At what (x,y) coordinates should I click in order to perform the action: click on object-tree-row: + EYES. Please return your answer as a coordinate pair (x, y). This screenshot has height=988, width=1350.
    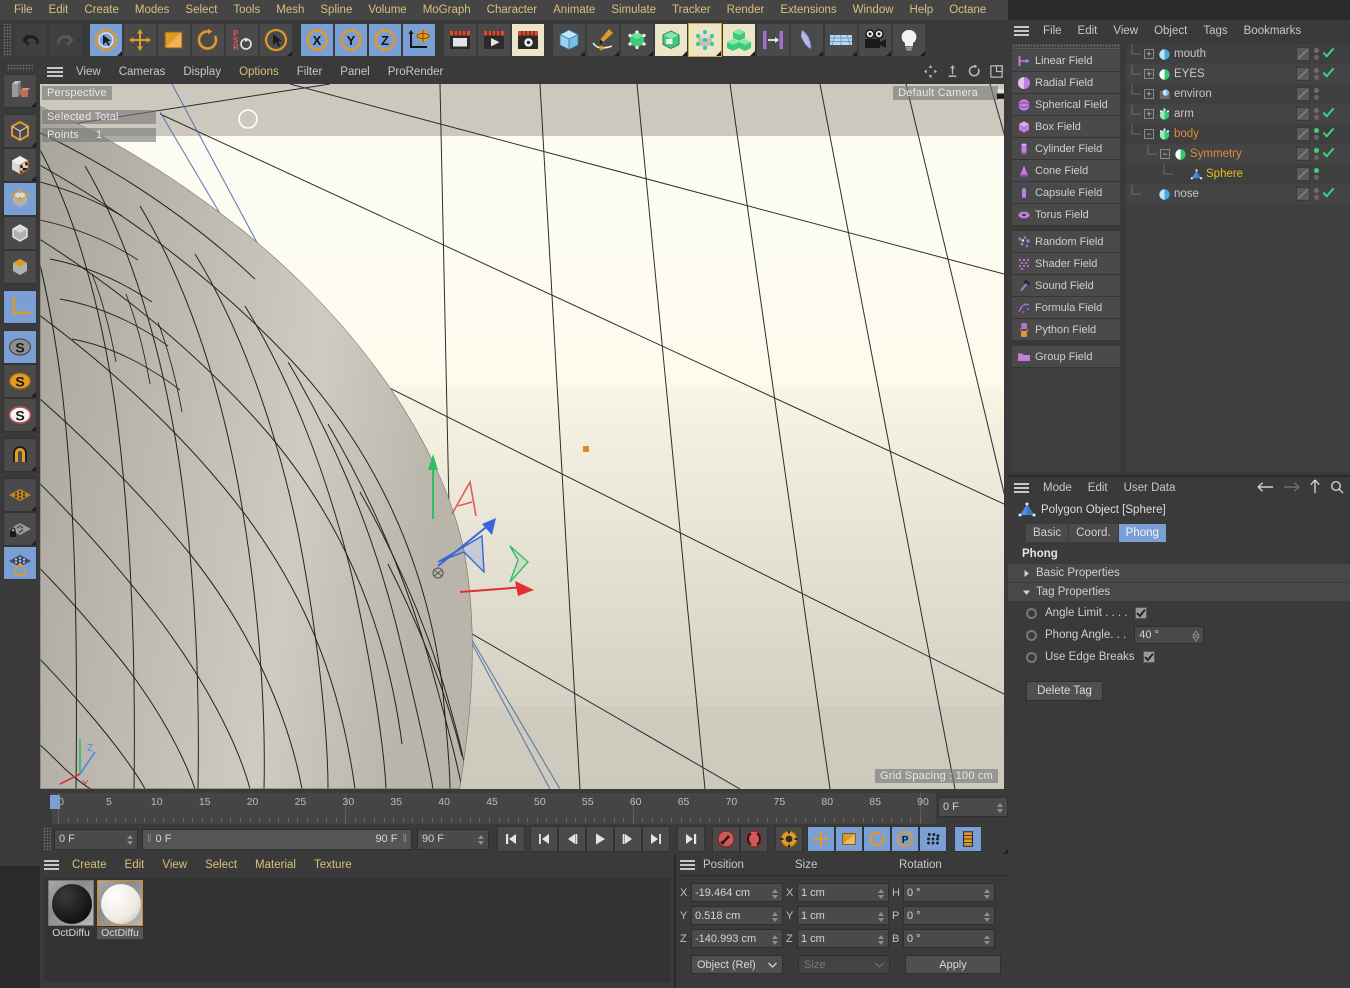
    Looking at the image, I should click on (1238, 74).